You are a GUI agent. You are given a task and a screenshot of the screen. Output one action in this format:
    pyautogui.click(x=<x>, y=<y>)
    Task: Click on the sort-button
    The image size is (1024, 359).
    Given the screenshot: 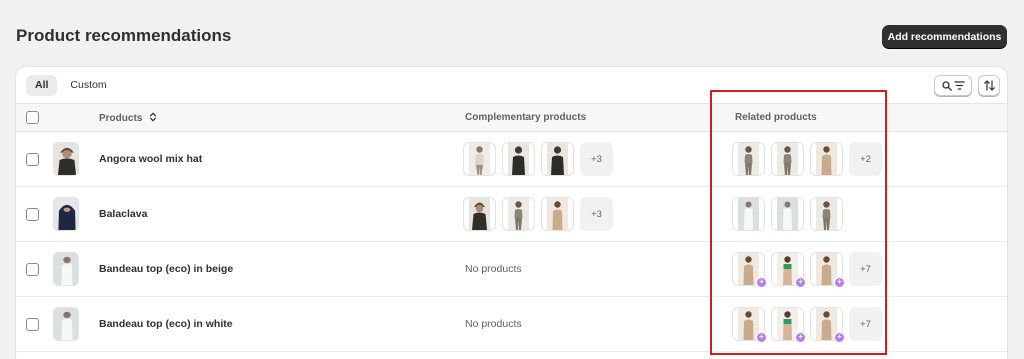 What is the action you would take?
    pyautogui.click(x=989, y=85)
    